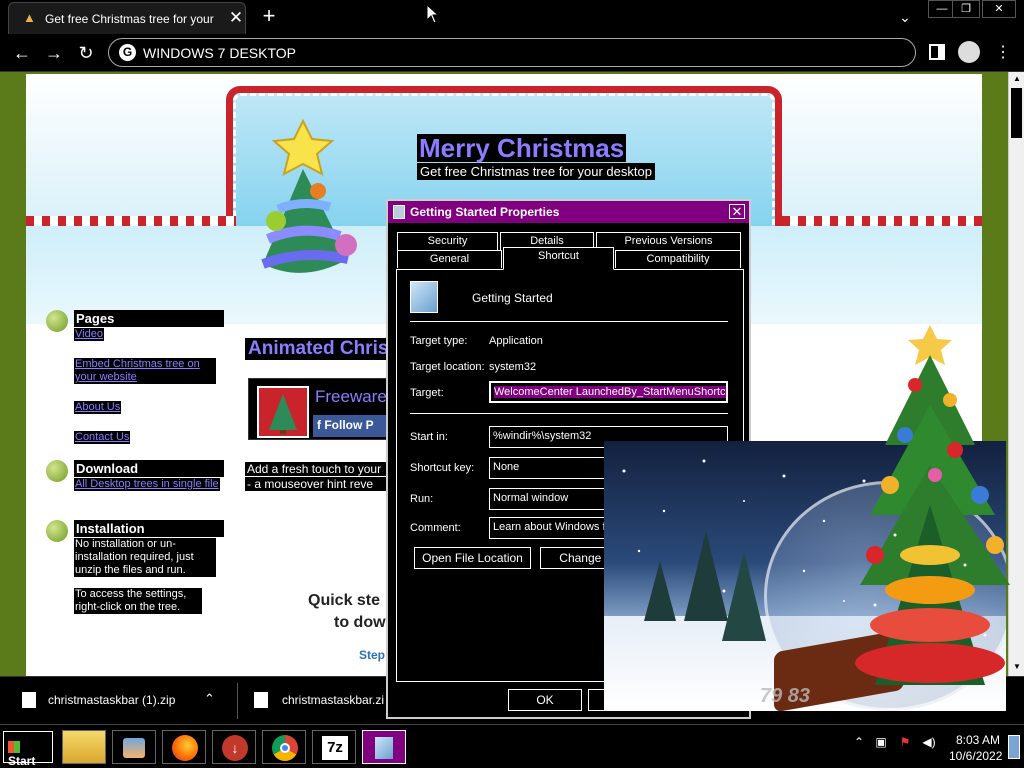  What do you see at coordinates (84, 747) in the screenshot?
I see `file-explorer-icon` at bounding box center [84, 747].